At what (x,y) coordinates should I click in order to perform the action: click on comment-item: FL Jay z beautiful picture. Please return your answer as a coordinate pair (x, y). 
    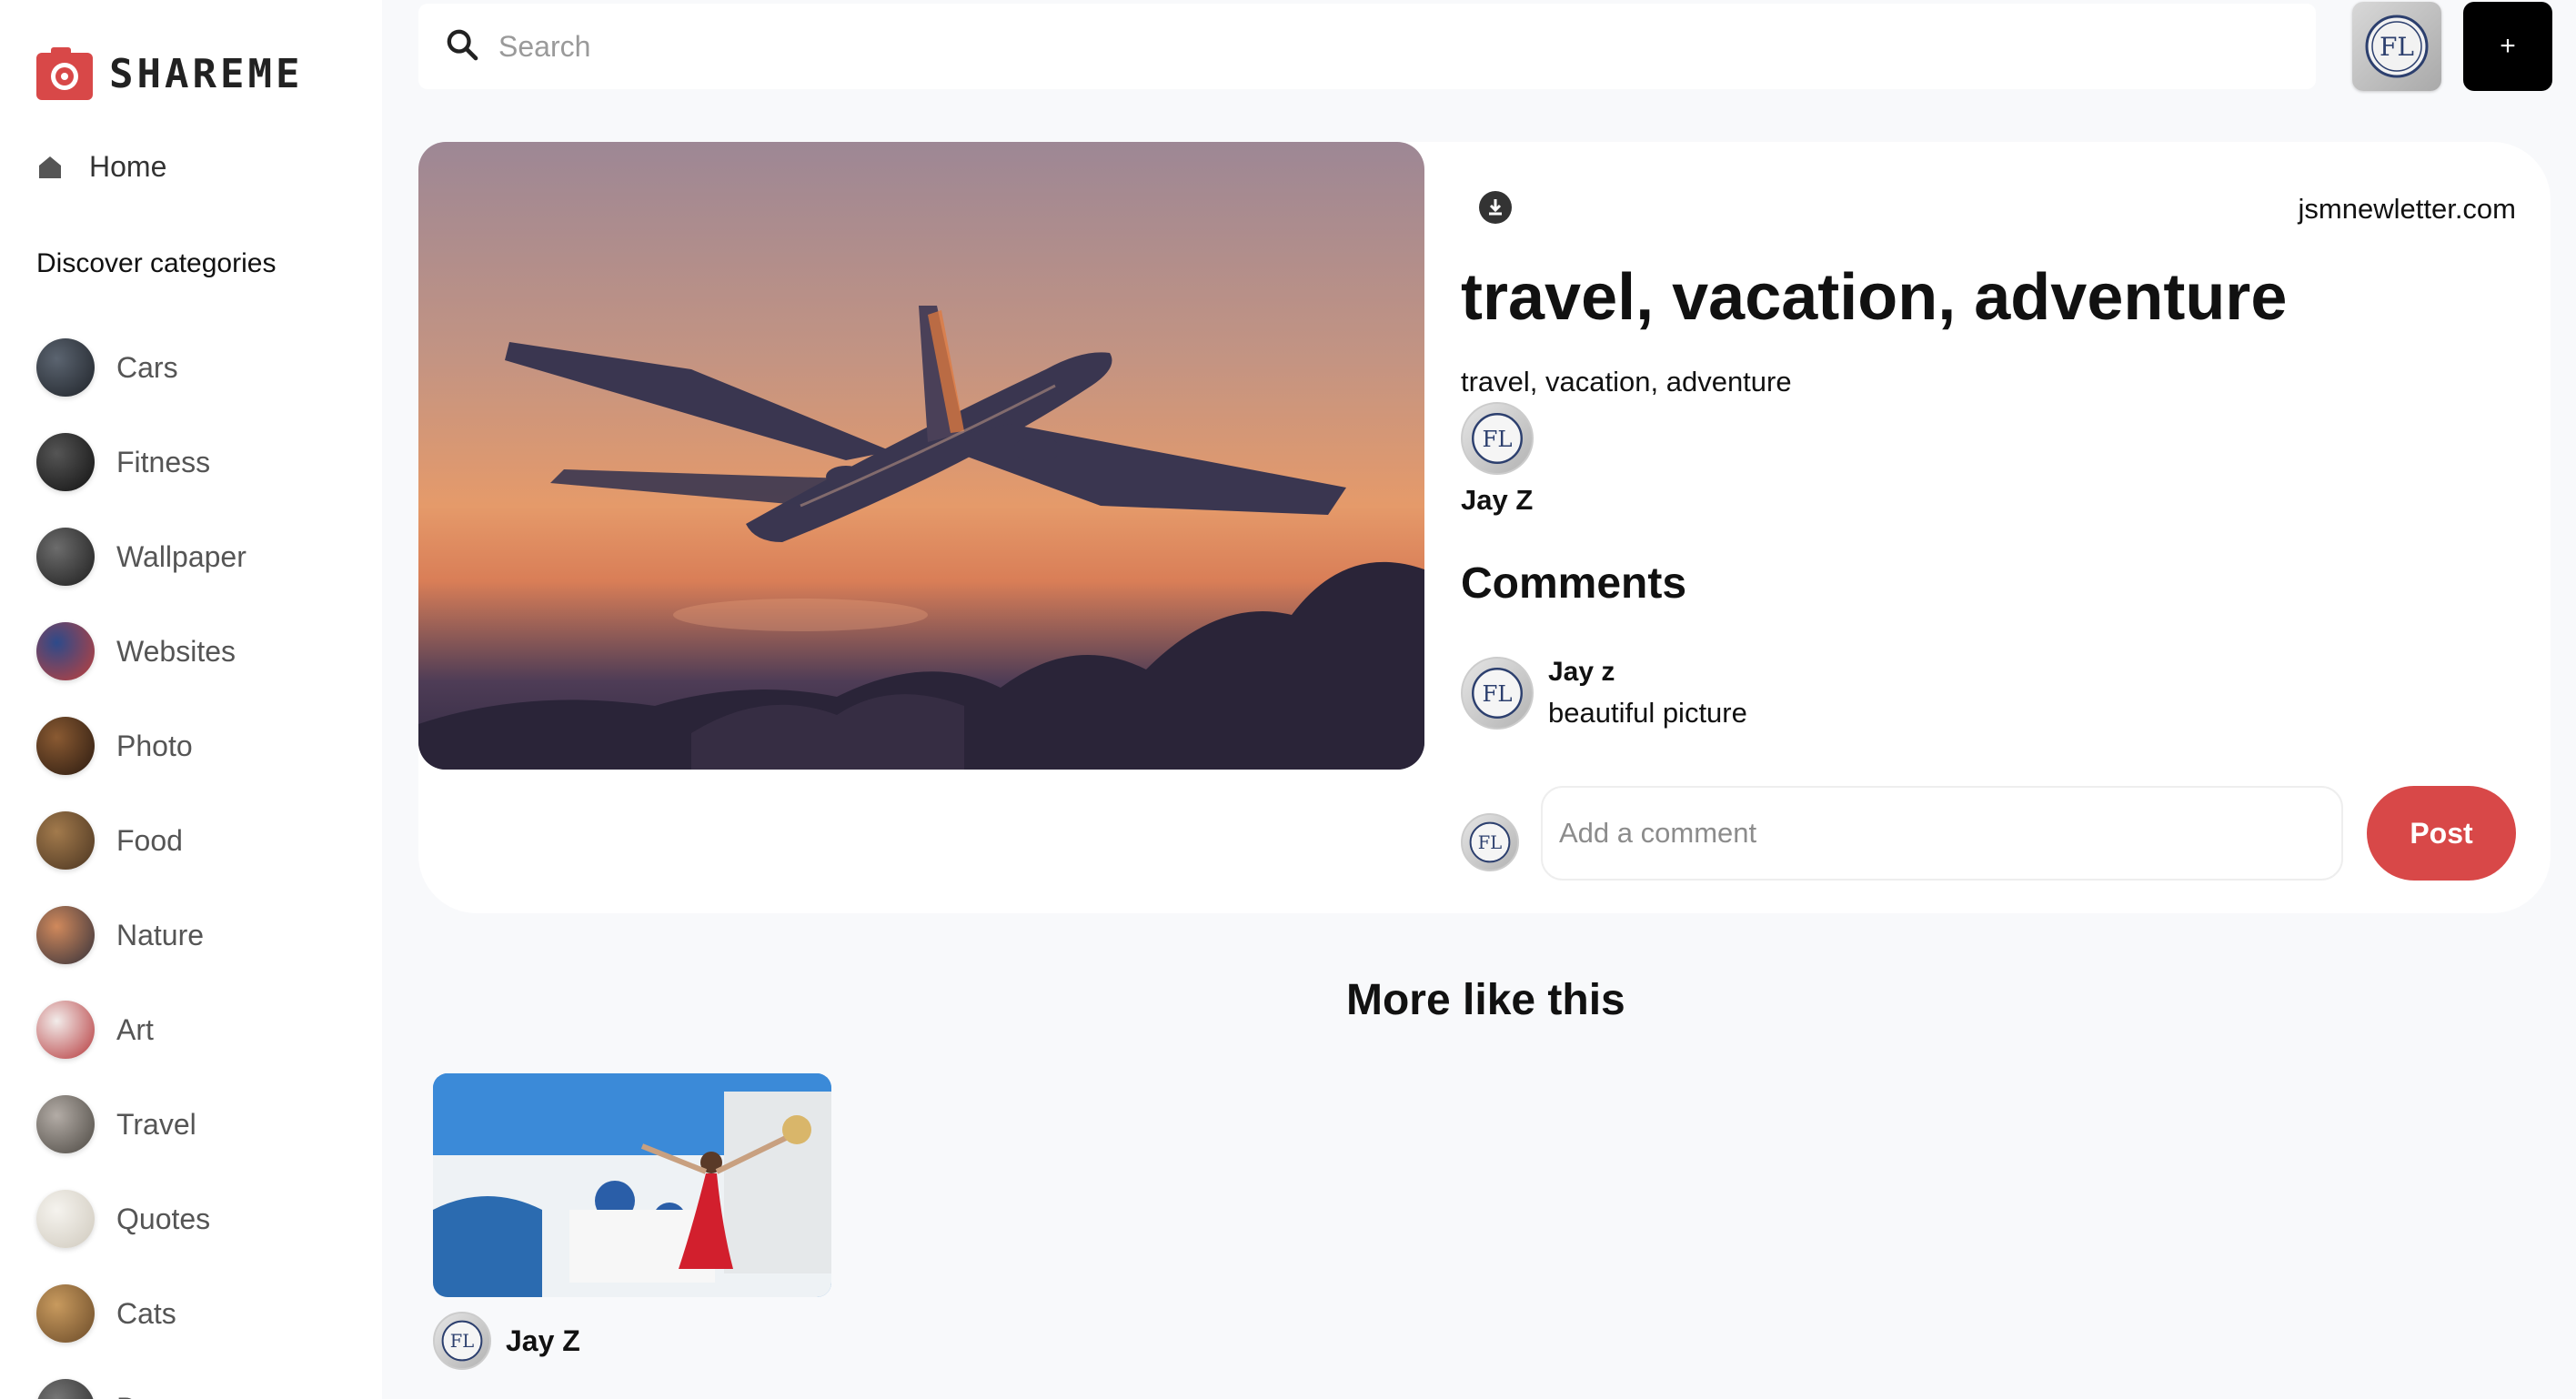
    Looking at the image, I should click on (1604, 693).